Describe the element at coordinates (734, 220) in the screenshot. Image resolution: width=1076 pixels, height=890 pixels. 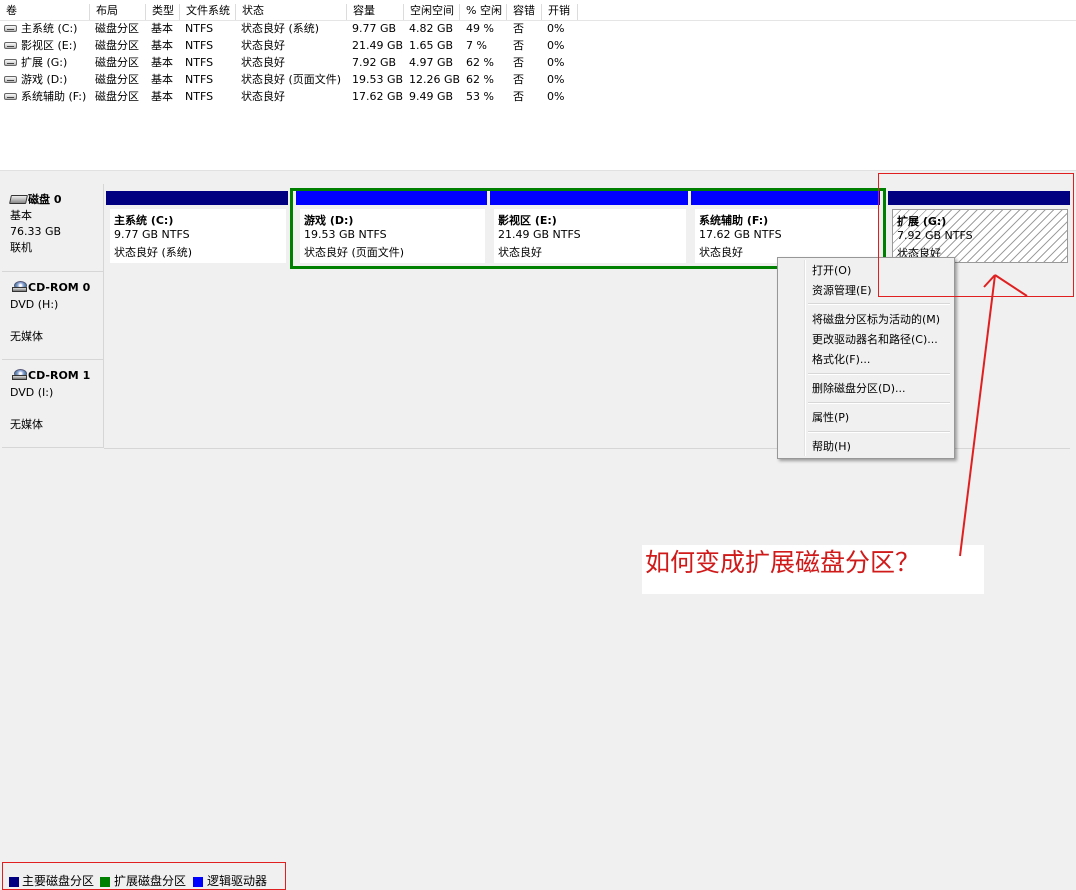
I see `partition-name: 系统辅助 (F:)` at that location.